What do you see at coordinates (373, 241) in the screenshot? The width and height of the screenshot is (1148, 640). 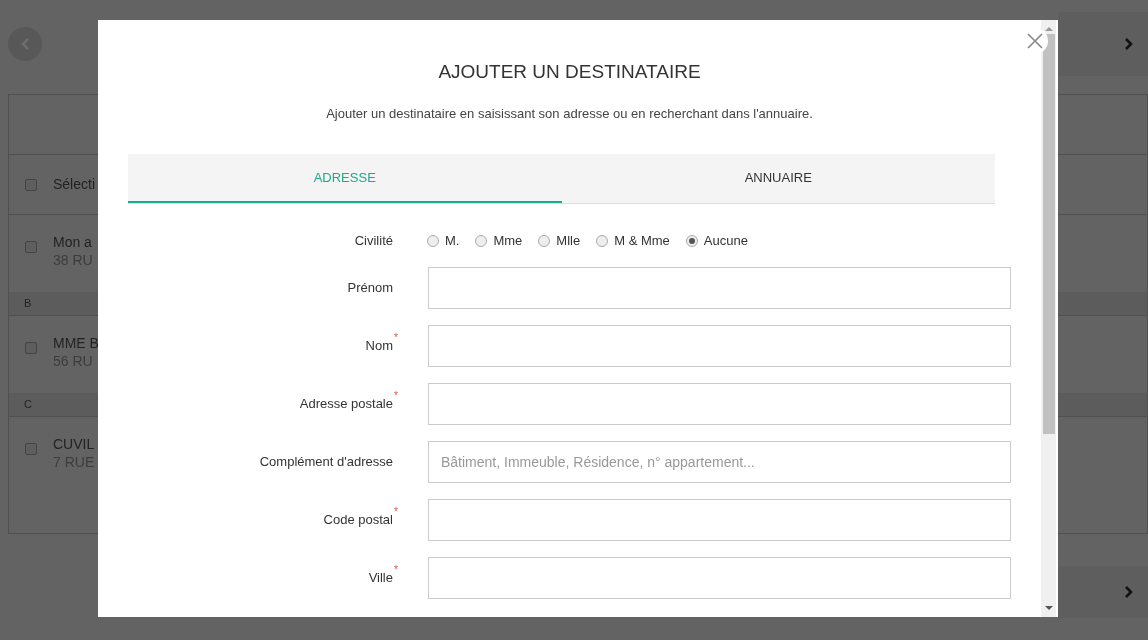 I see `civility-label: Civilité` at bounding box center [373, 241].